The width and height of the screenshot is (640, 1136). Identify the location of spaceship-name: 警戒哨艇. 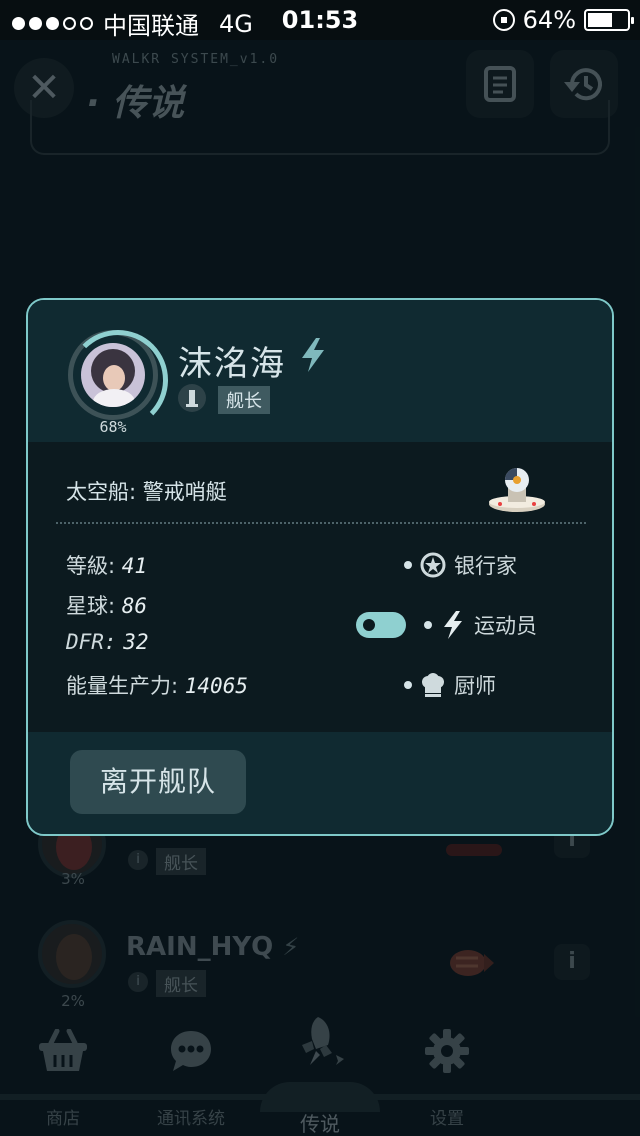
(184, 492).